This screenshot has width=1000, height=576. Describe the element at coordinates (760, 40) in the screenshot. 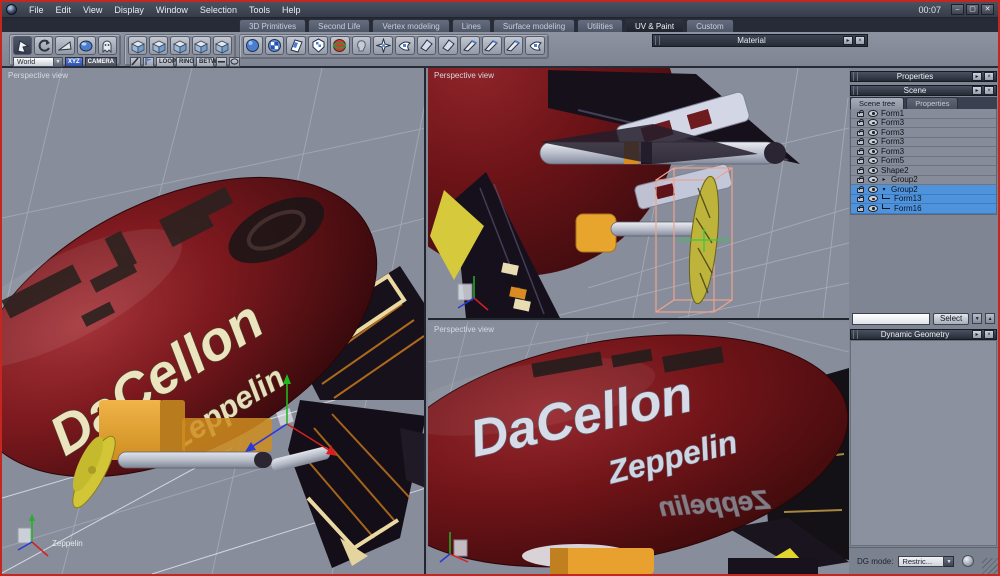

I see `material-panel-bar: Material ▸ ×` at that location.